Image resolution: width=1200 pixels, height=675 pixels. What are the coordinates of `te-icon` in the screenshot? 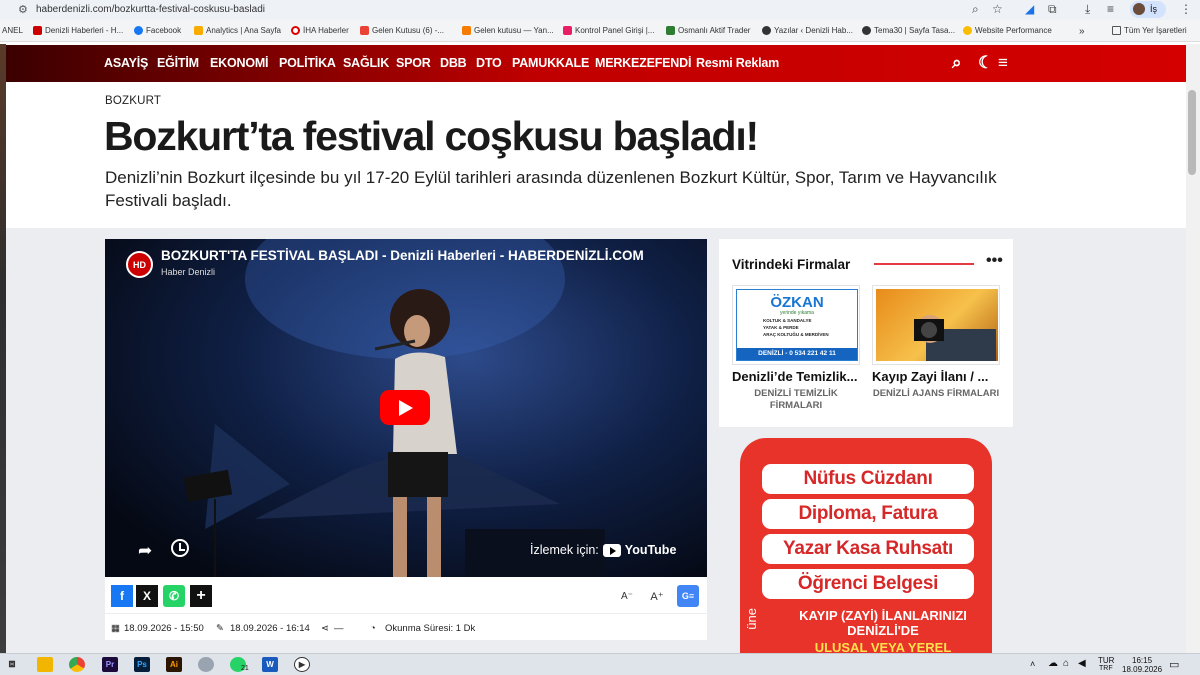 It's located at (567, 30).